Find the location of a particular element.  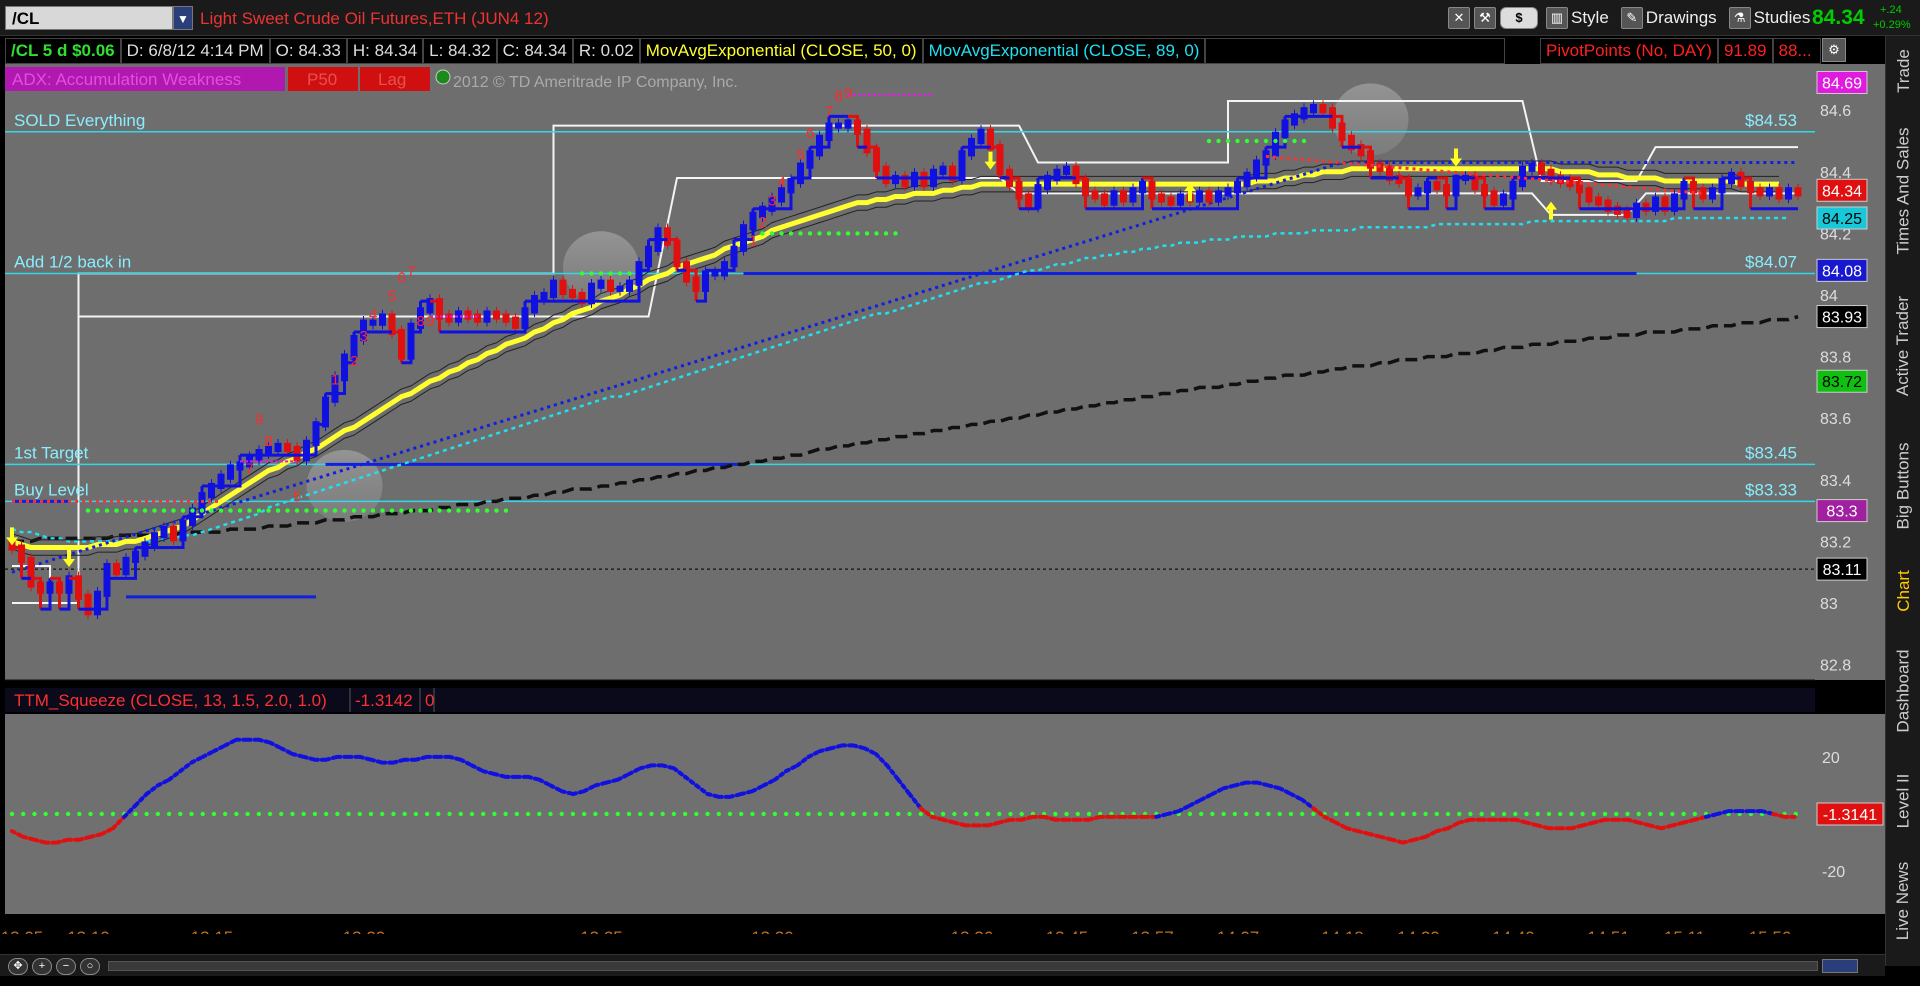

tab-times-and-sales-label: Times And Sales is located at coordinates (1903, 191).